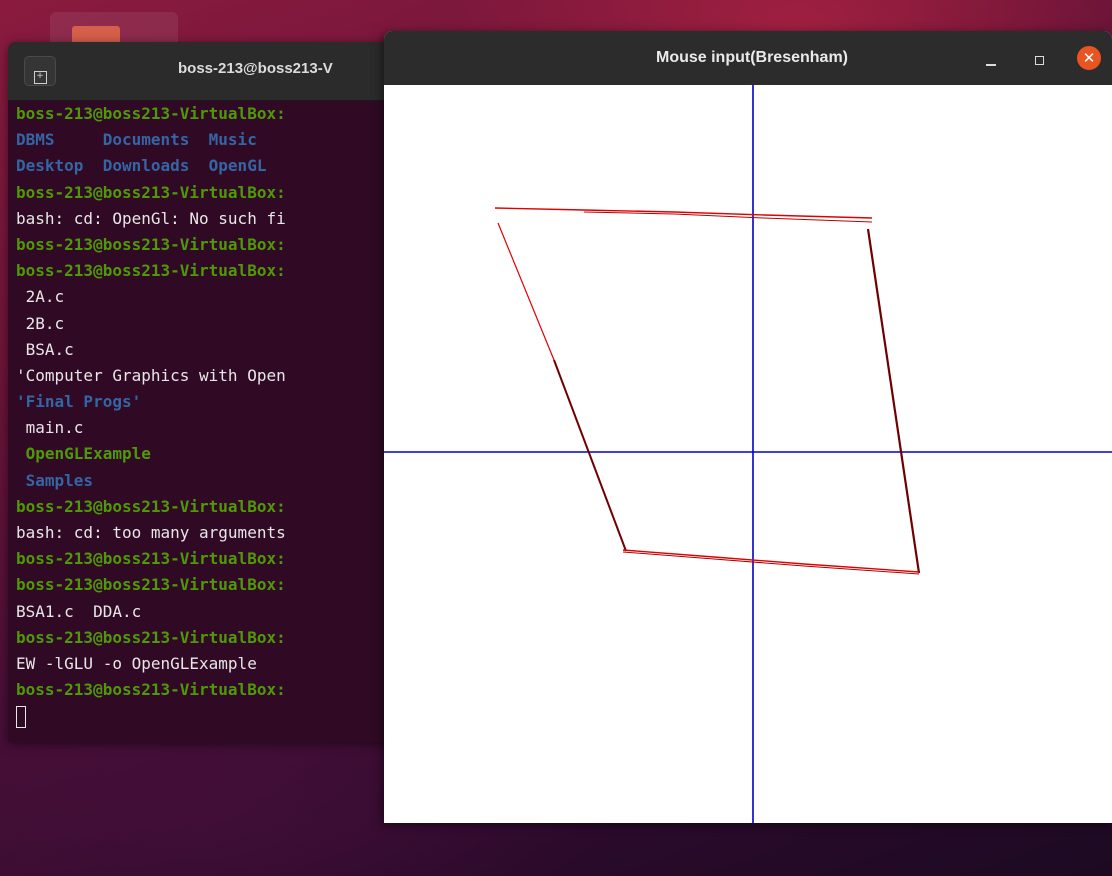  I want to click on terminal-line: Desktop Downloads OpenGL, so click(208, 166).